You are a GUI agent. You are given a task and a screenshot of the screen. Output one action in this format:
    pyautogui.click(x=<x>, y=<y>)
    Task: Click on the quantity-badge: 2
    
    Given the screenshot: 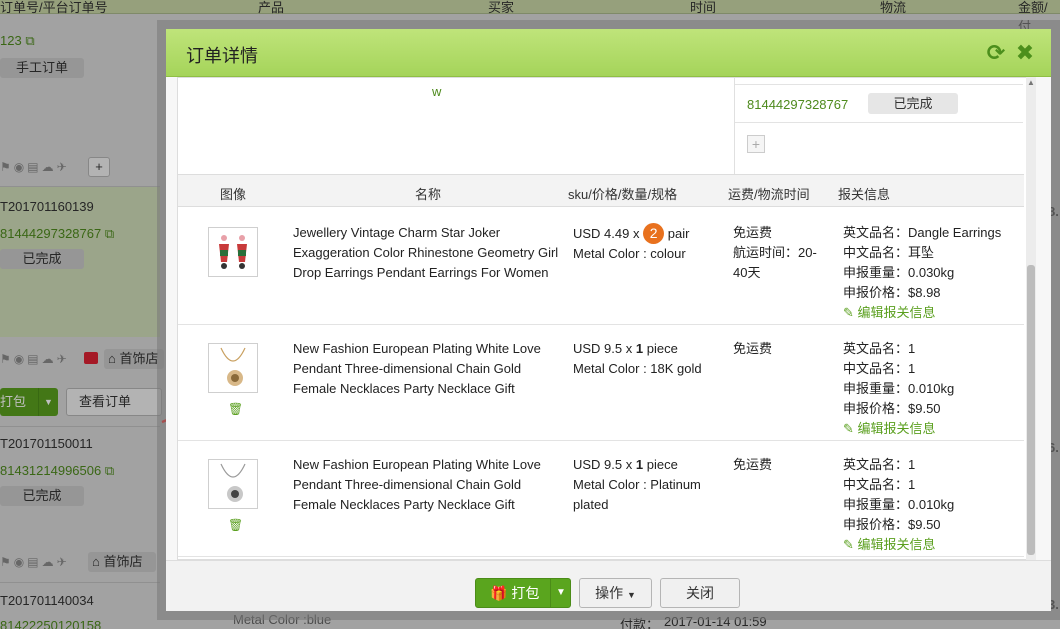 What is the action you would take?
    pyautogui.click(x=654, y=233)
    